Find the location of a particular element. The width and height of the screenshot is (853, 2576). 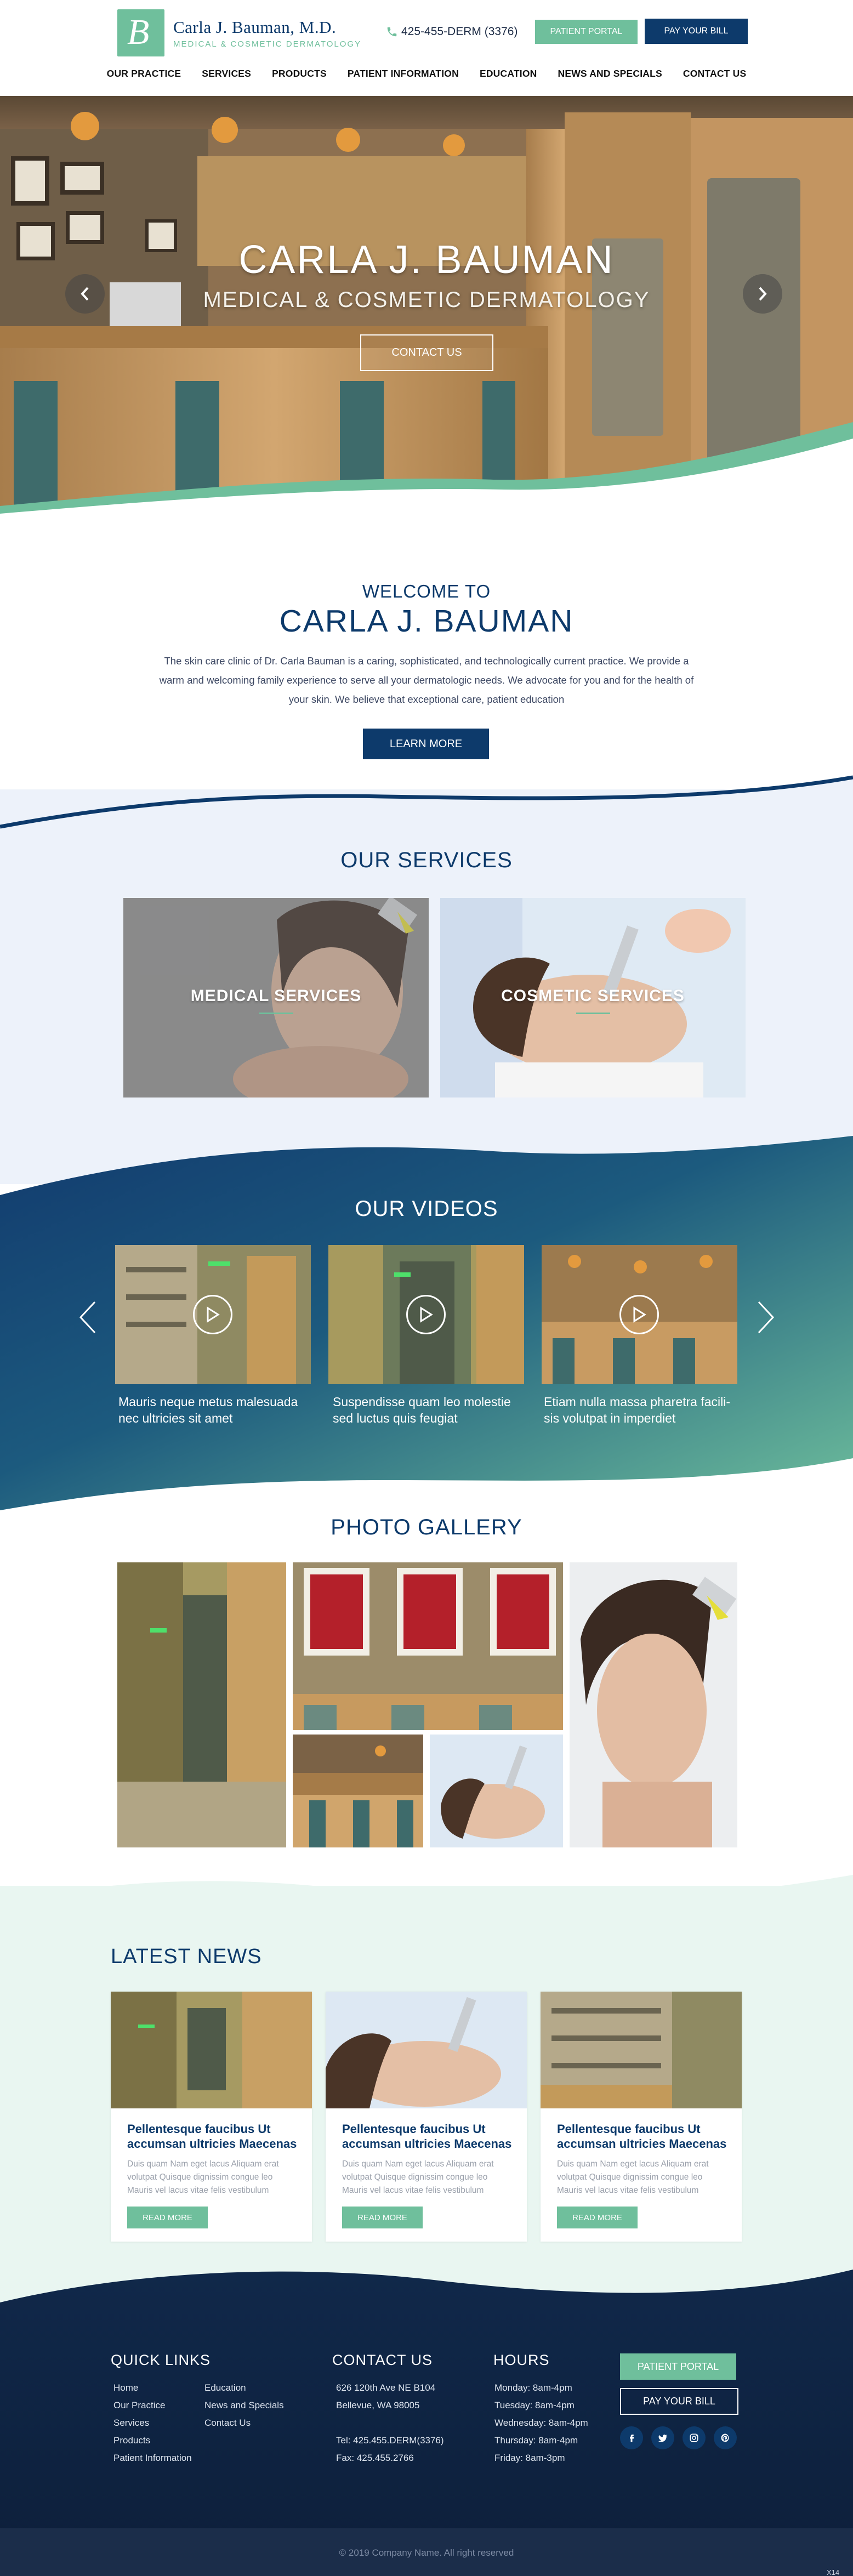

service-card-cosmetic: COSMETIC SERVICES is located at coordinates (593, 997).